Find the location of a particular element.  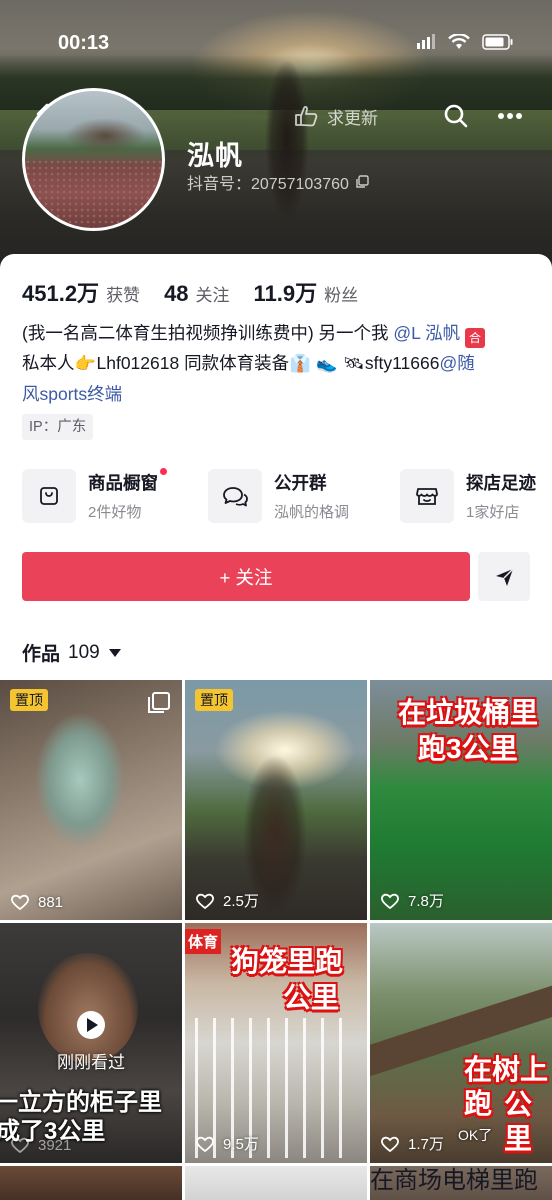

video-likes: 881 is located at coordinates (36, 902).